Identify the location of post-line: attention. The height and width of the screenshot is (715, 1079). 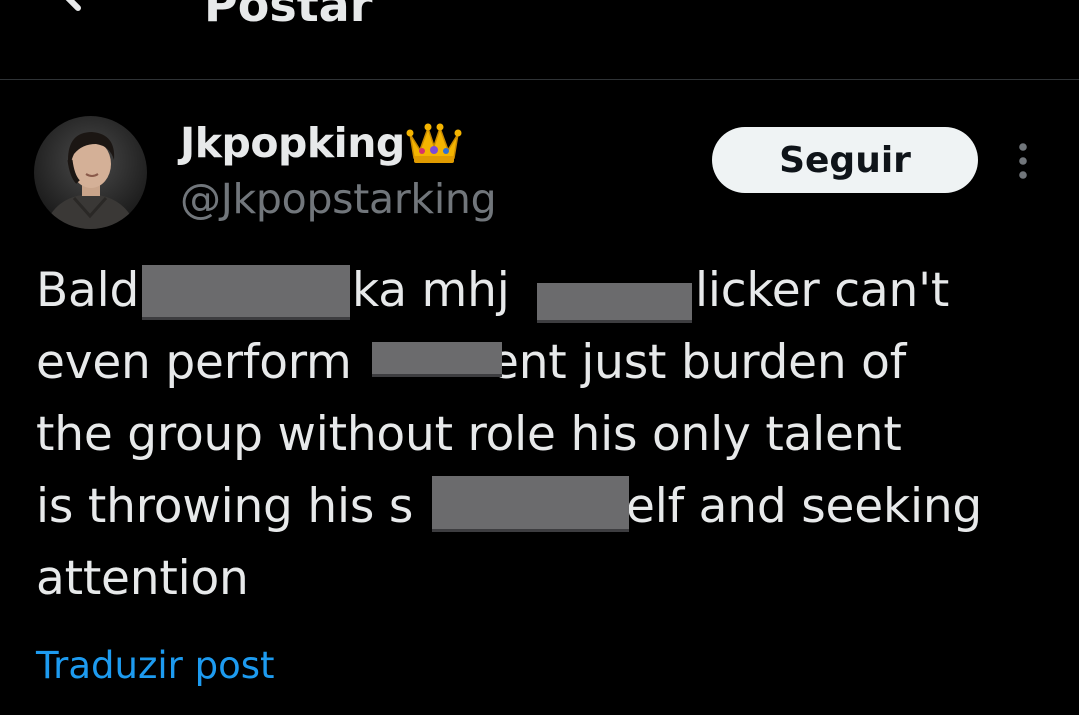
(142, 578).